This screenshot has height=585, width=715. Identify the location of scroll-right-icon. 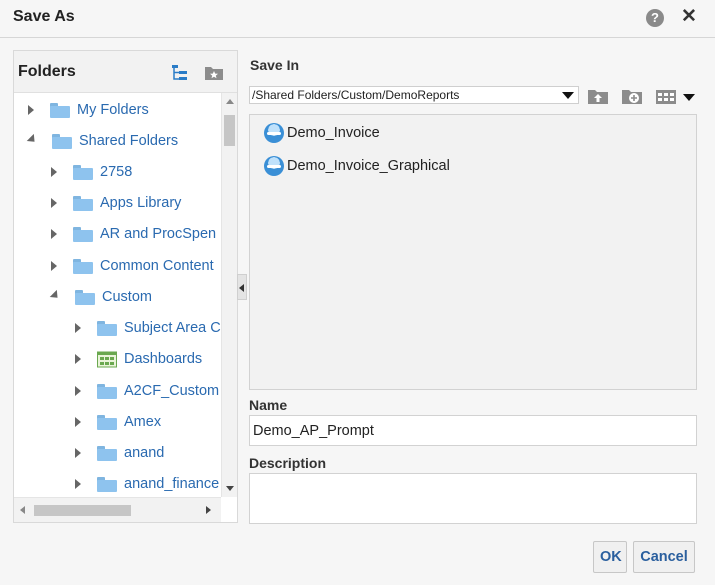
(208, 510).